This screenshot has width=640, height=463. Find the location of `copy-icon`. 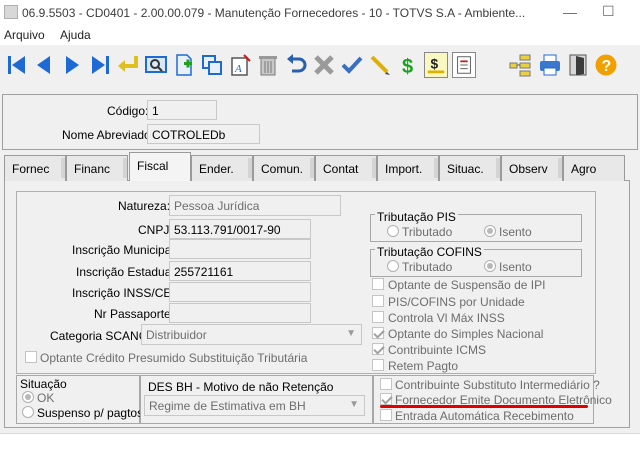

copy-icon is located at coordinates (212, 65).